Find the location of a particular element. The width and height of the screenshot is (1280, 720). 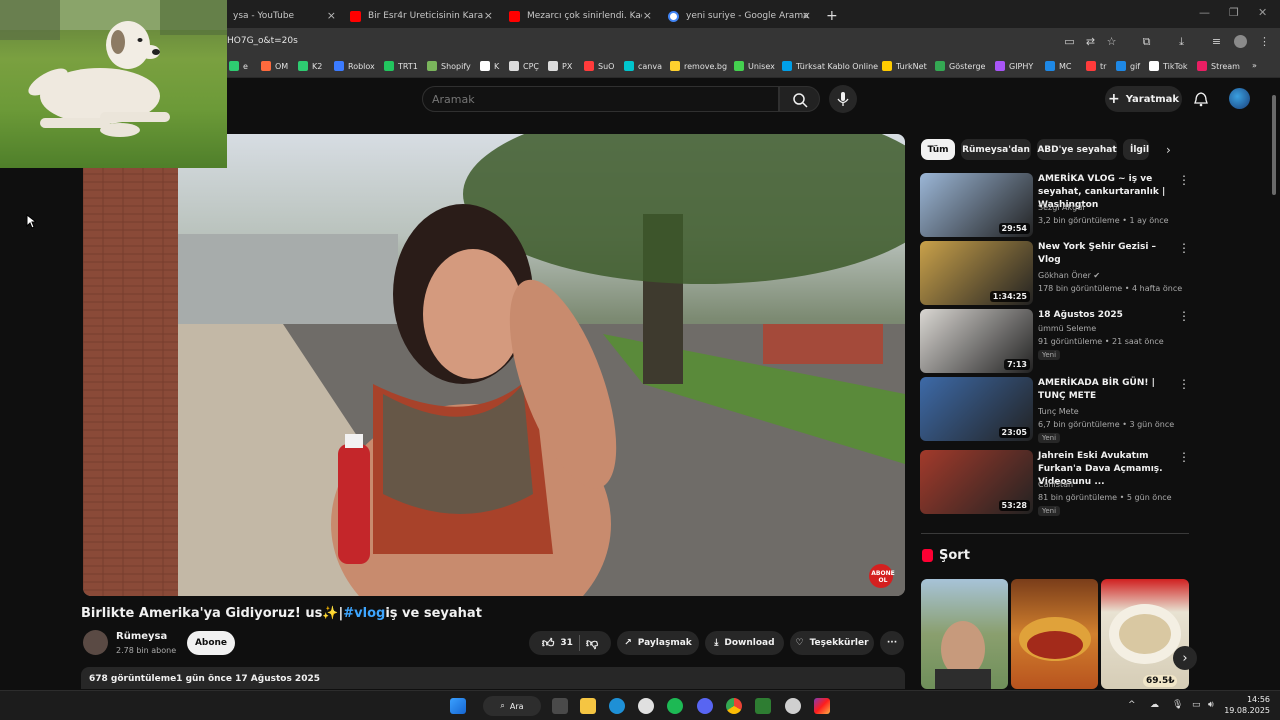

search-input is located at coordinates (582, 99).